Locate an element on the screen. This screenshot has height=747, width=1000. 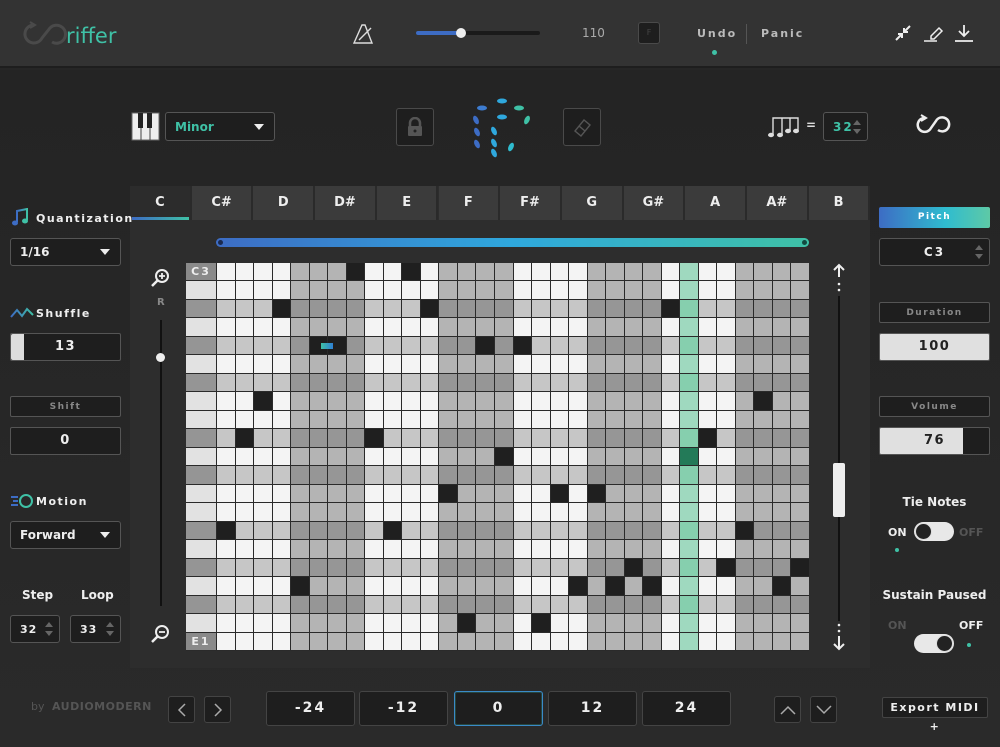
panic-button: Panic is located at coordinates (782, 33).